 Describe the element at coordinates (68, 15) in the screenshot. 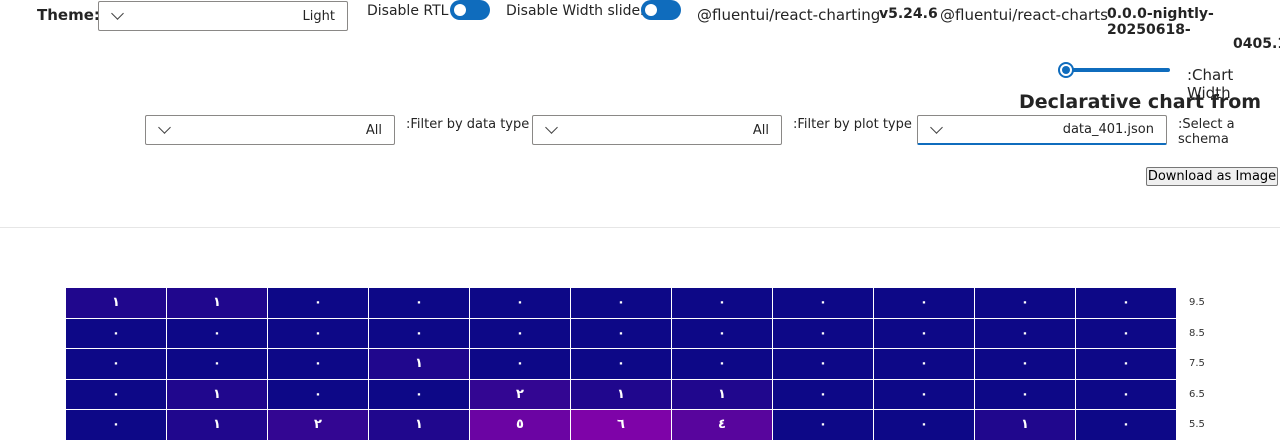

I see `theme-label: Theme:` at that location.